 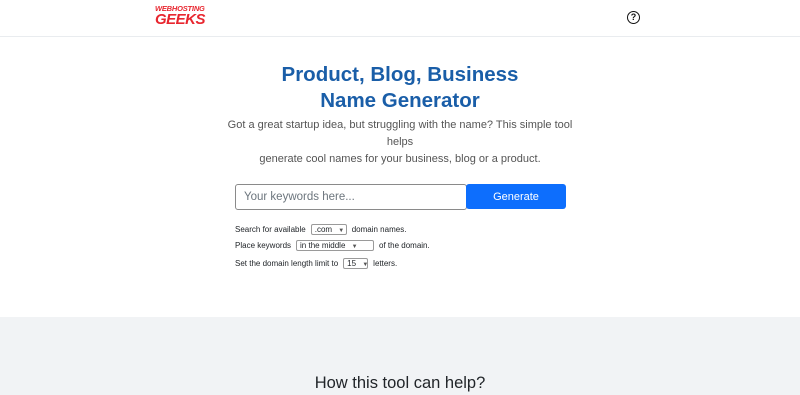 I want to click on tld-select: .com ▼, so click(x=328, y=229).